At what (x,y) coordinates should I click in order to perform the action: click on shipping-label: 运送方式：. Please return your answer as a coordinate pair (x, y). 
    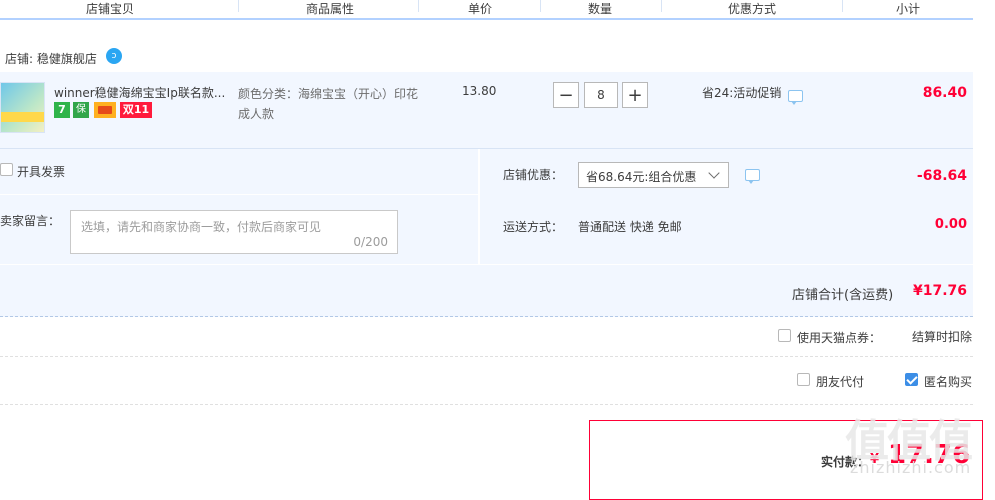
    Looking at the image, I should click on (533, 227).